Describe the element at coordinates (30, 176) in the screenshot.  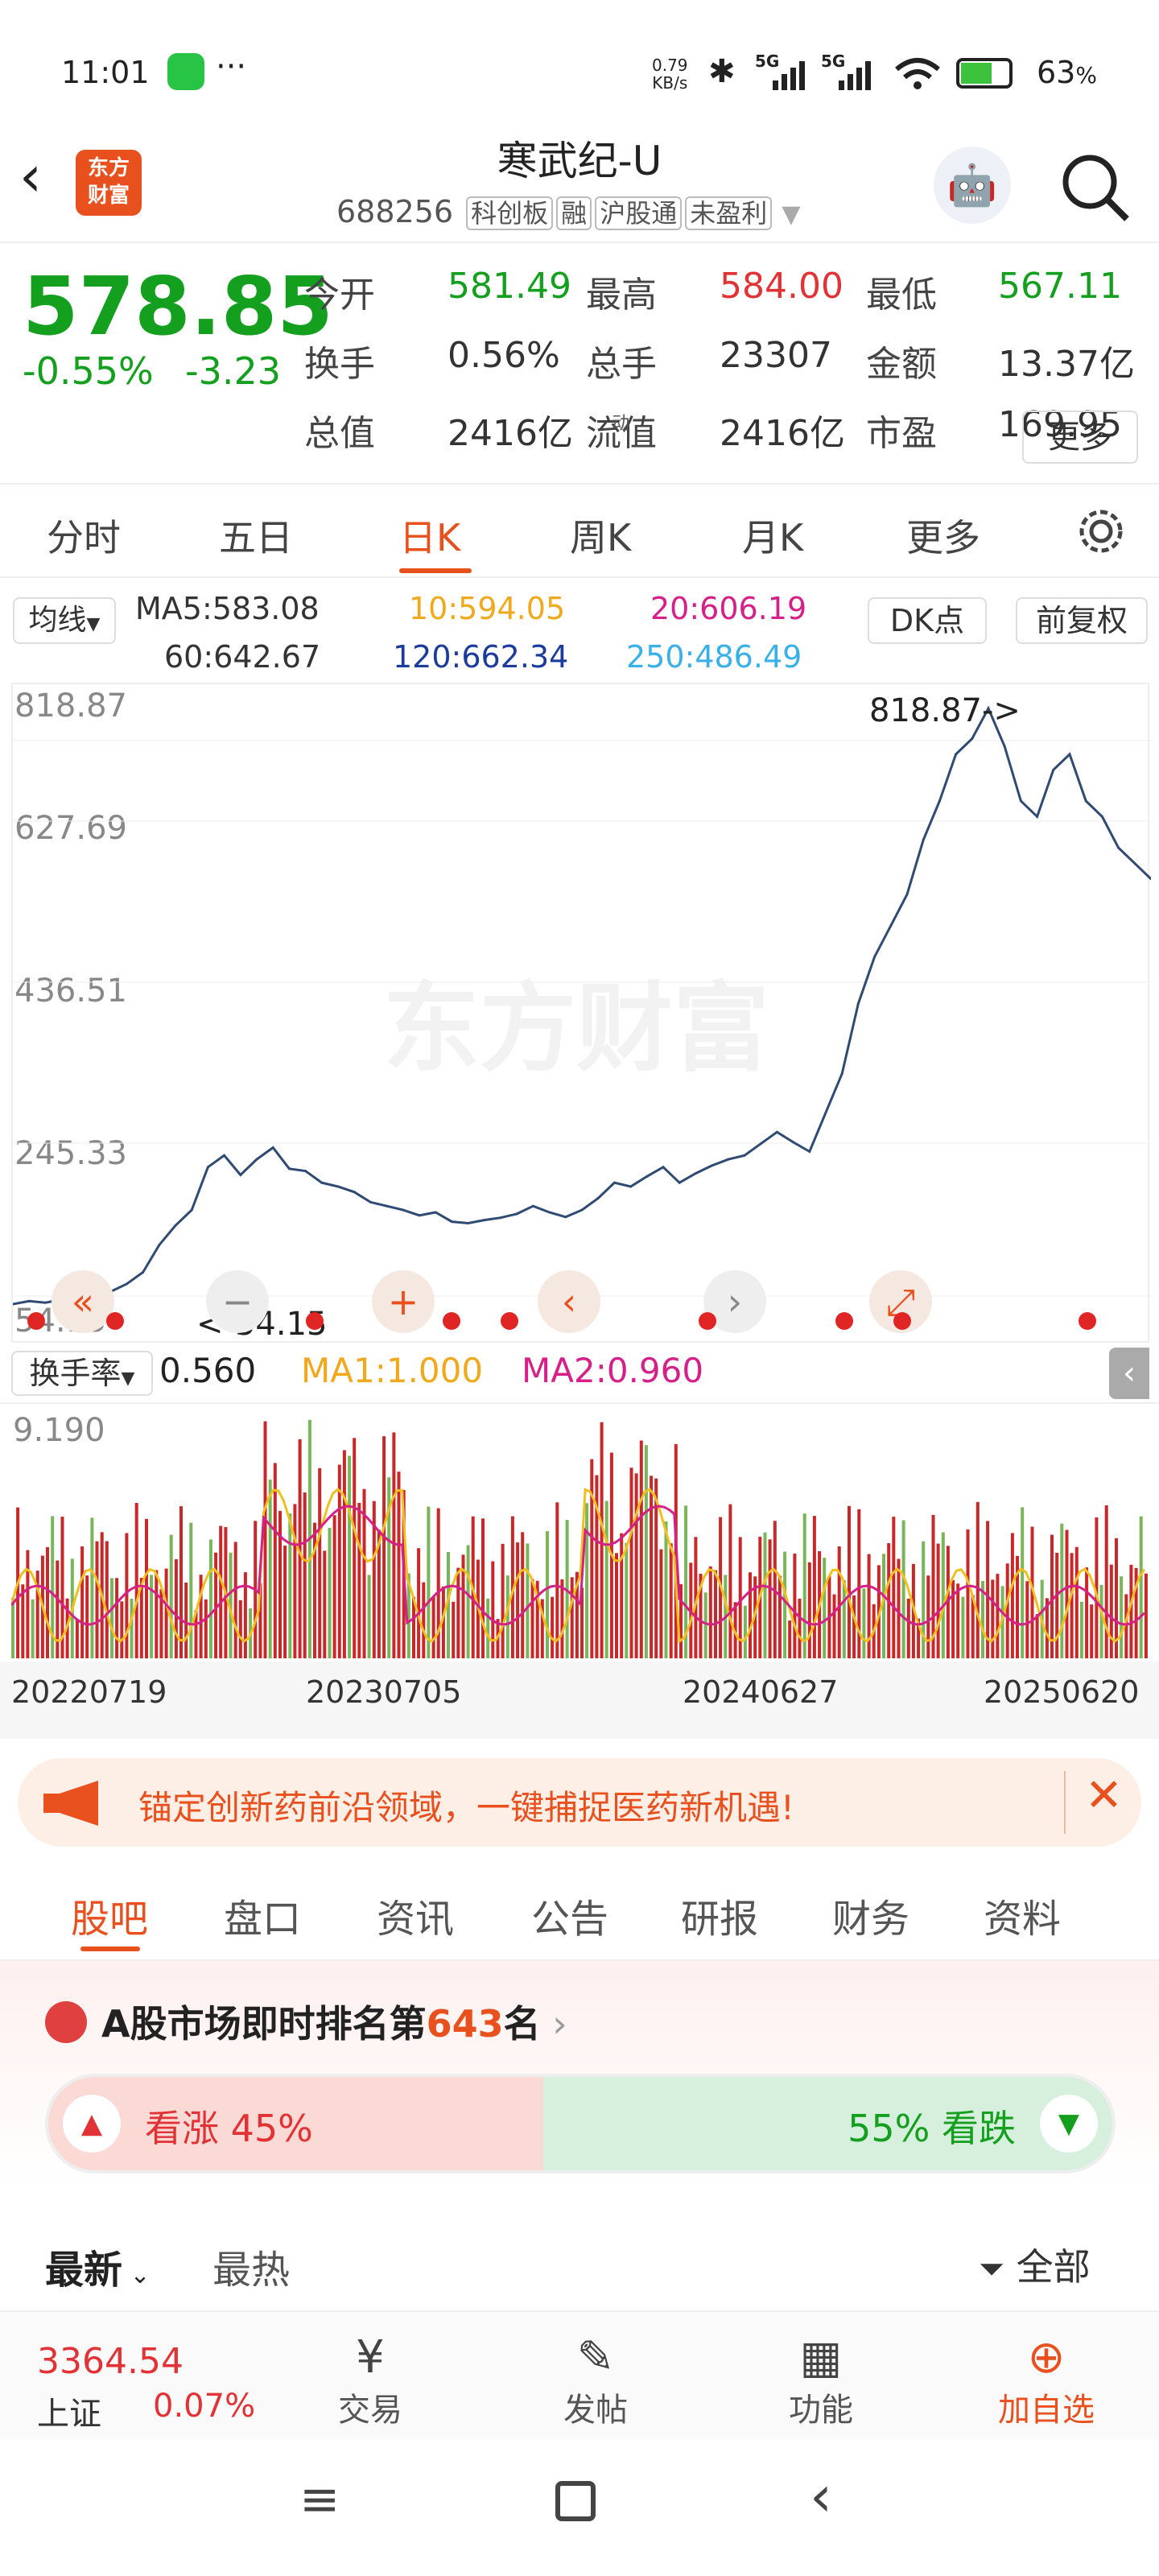
I see `back-icon: ‹` at that location.